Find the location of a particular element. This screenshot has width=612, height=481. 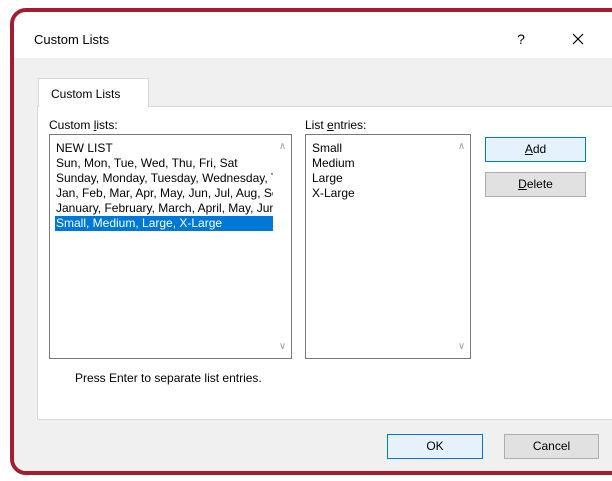

list-entries-textbox: Small Medium Large X-Large ∧ ∨ is located at coordinates (388, 246).